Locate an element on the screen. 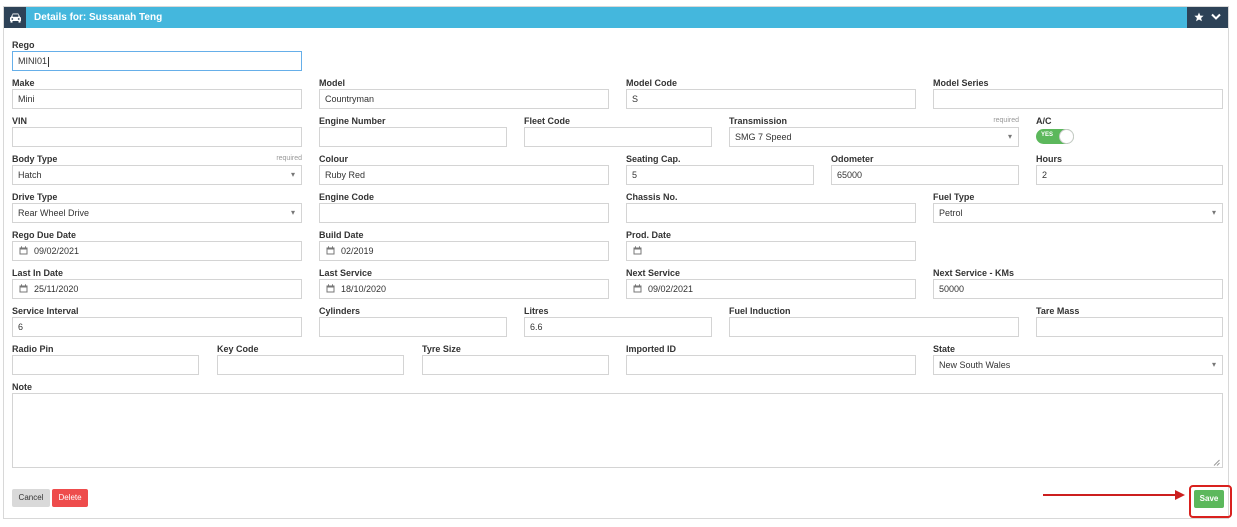 The image size is (1237, 527). litres-input: 6.6 is located at coordinates (618, 327).